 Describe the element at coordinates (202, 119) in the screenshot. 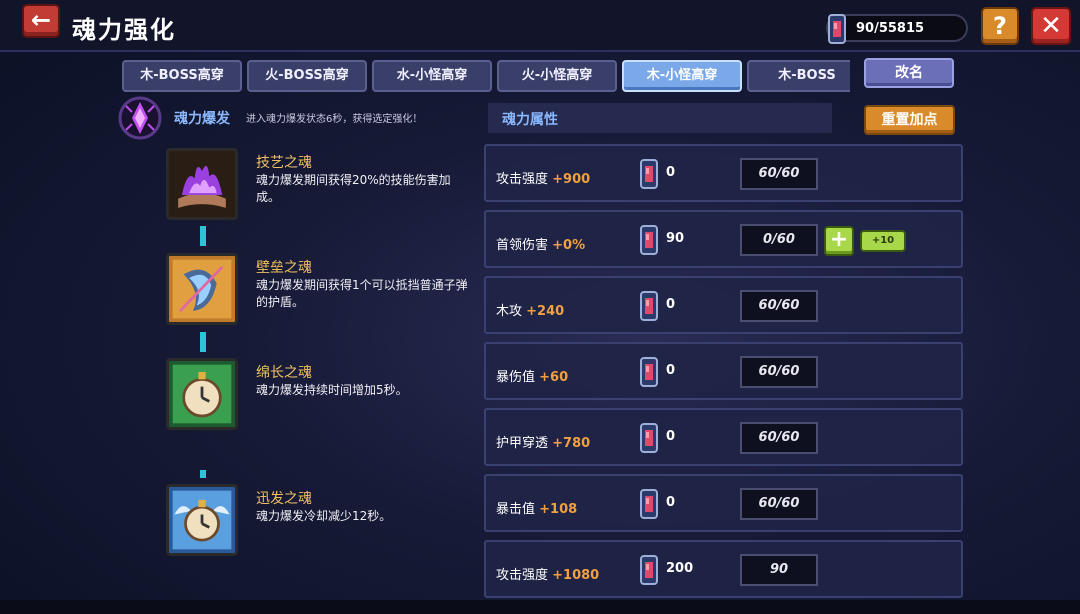

I see `soul-burst-title: 魂力爆发` at that location.